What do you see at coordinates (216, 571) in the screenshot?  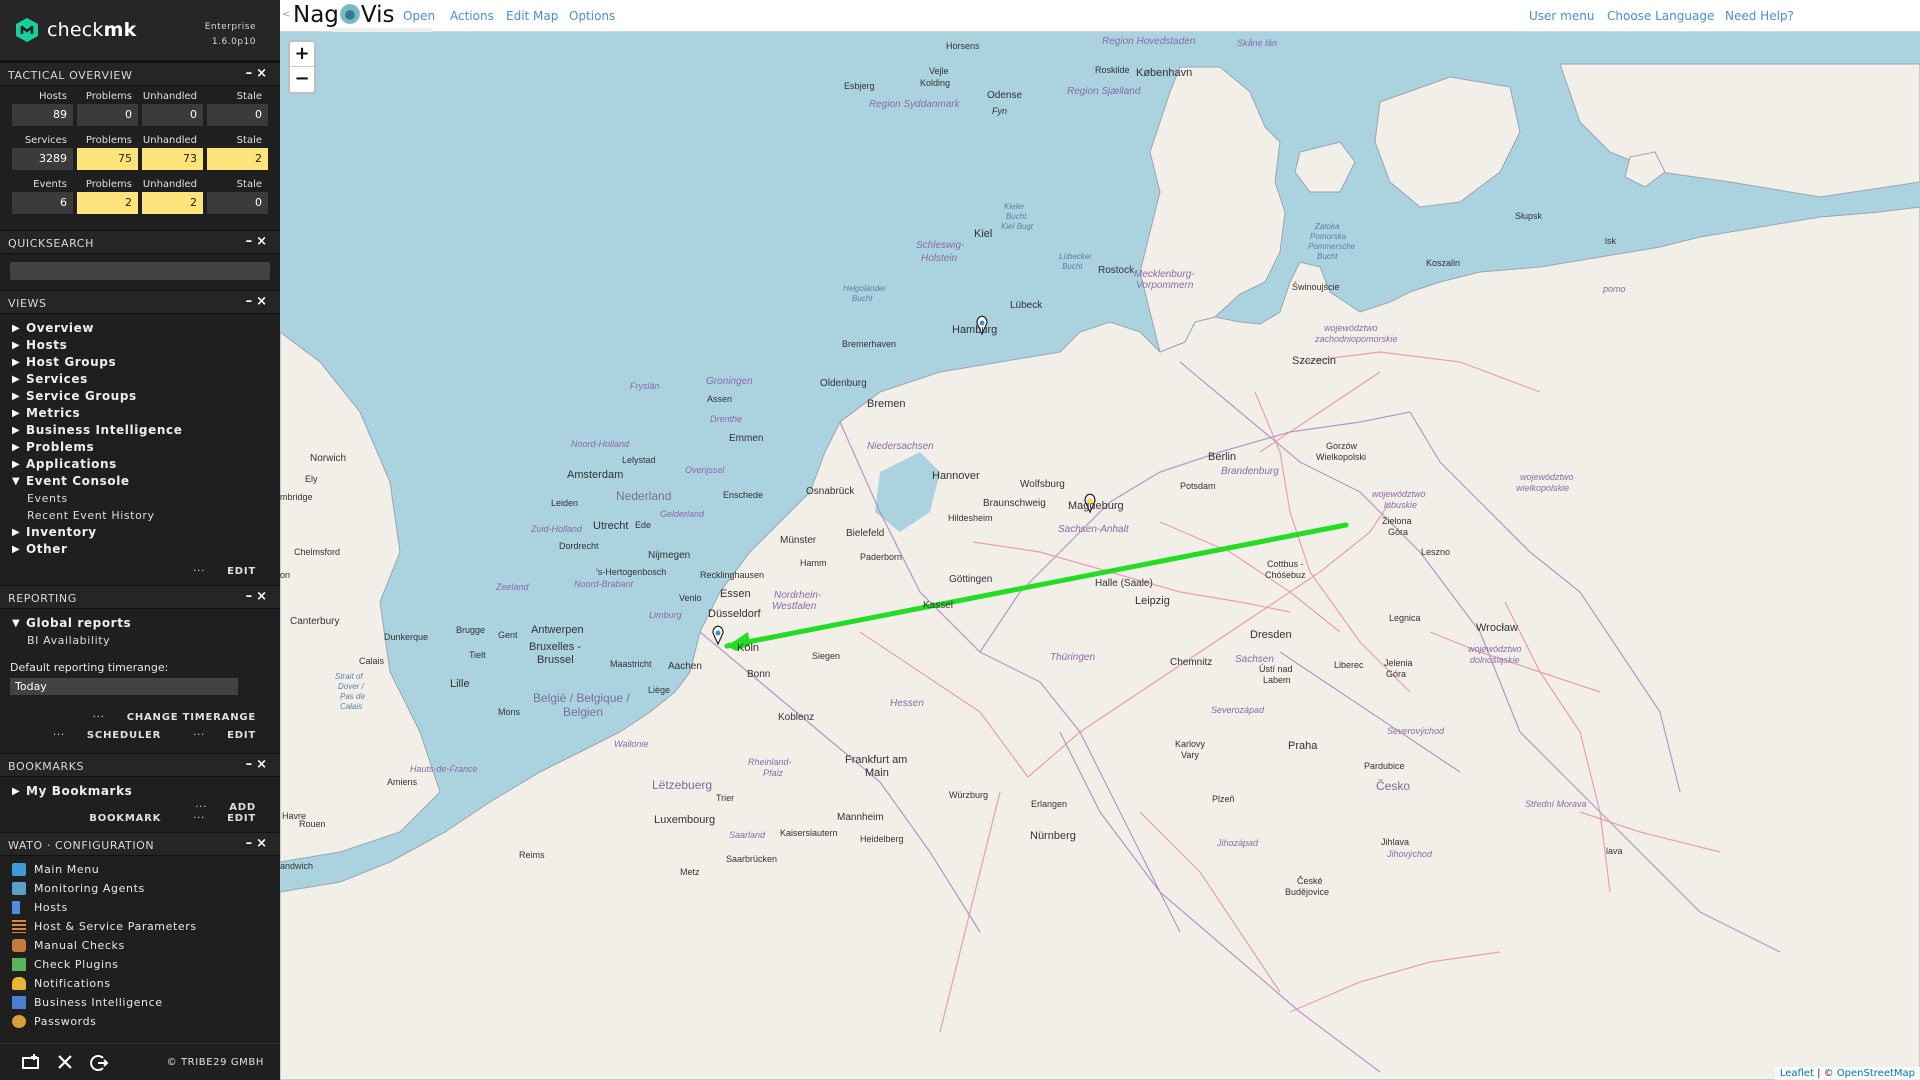 I see `views-edit-link: ··· EDIT` at bounding box center [216, 571].